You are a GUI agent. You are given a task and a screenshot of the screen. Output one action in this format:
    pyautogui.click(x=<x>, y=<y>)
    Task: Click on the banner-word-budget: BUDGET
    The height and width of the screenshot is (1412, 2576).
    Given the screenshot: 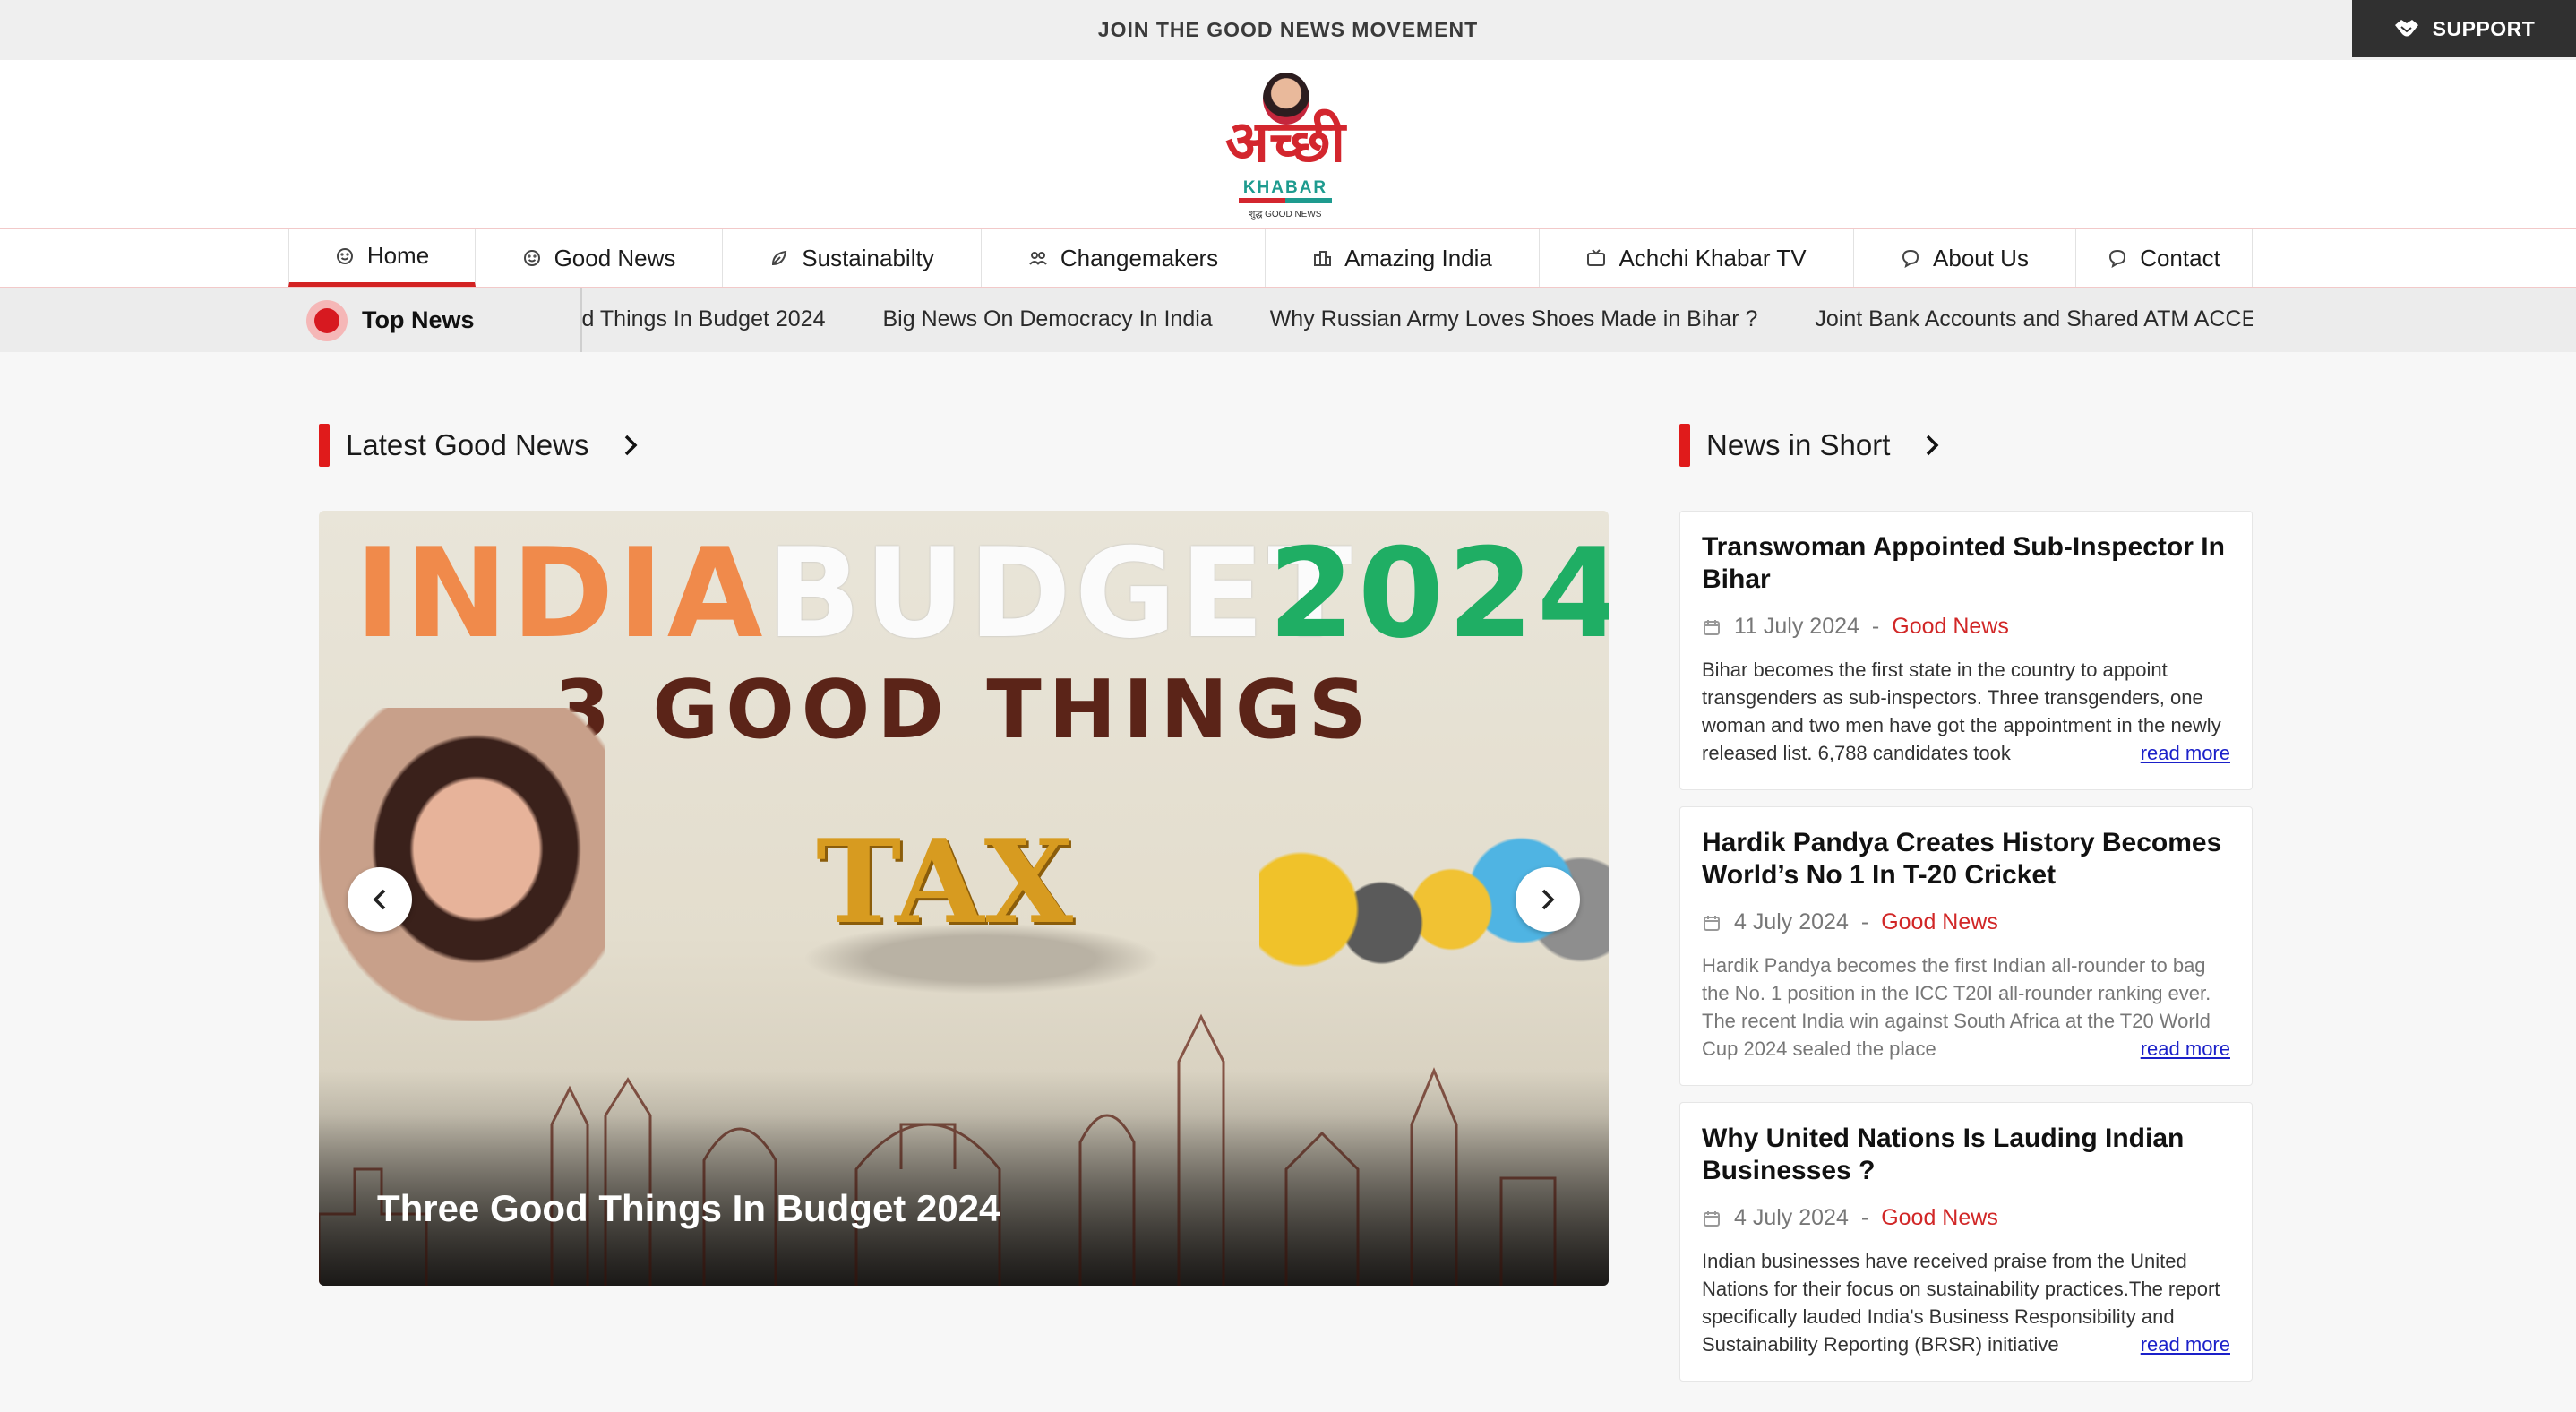 What is the action you would take?
    pyautogui.click(x=1061, y=593)
    